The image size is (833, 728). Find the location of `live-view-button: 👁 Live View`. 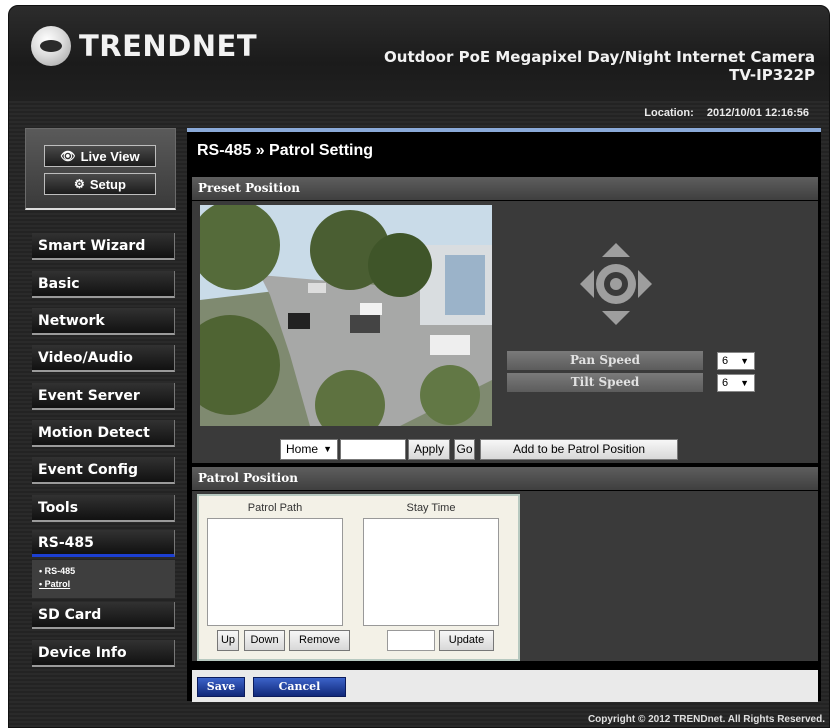

live-view-button: 👁 Live View is located at coordinates (100, 156).